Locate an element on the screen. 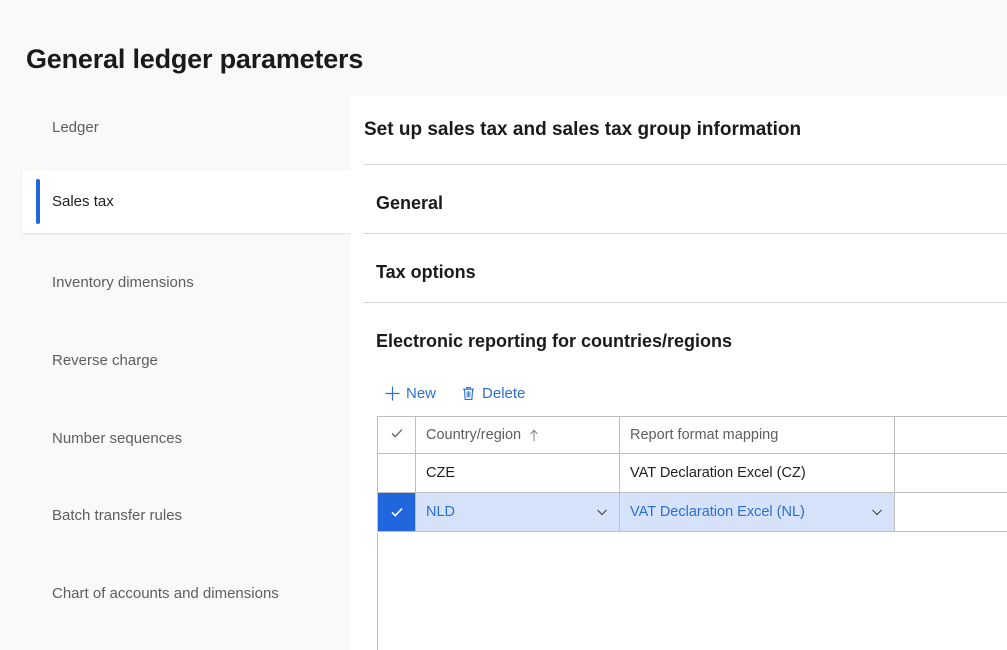 The image size is (1007, 650). column-header-label: Country/region is located at coordinates (474, 435).